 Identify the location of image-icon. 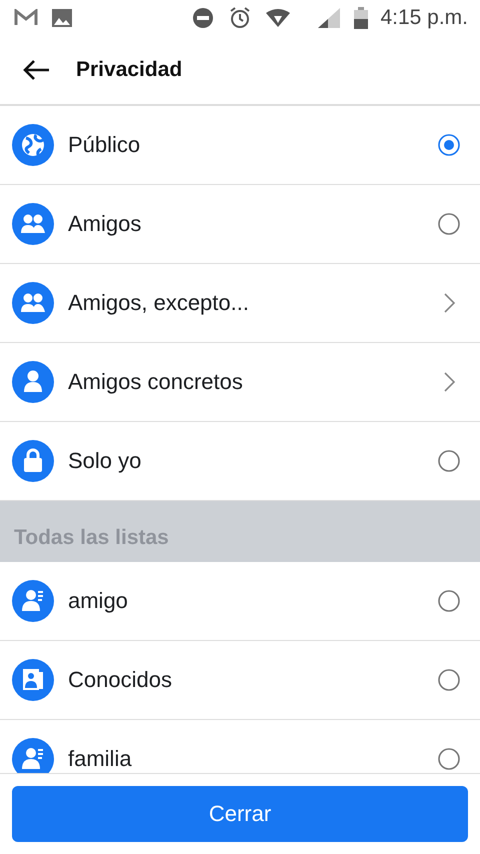
(62, 18).